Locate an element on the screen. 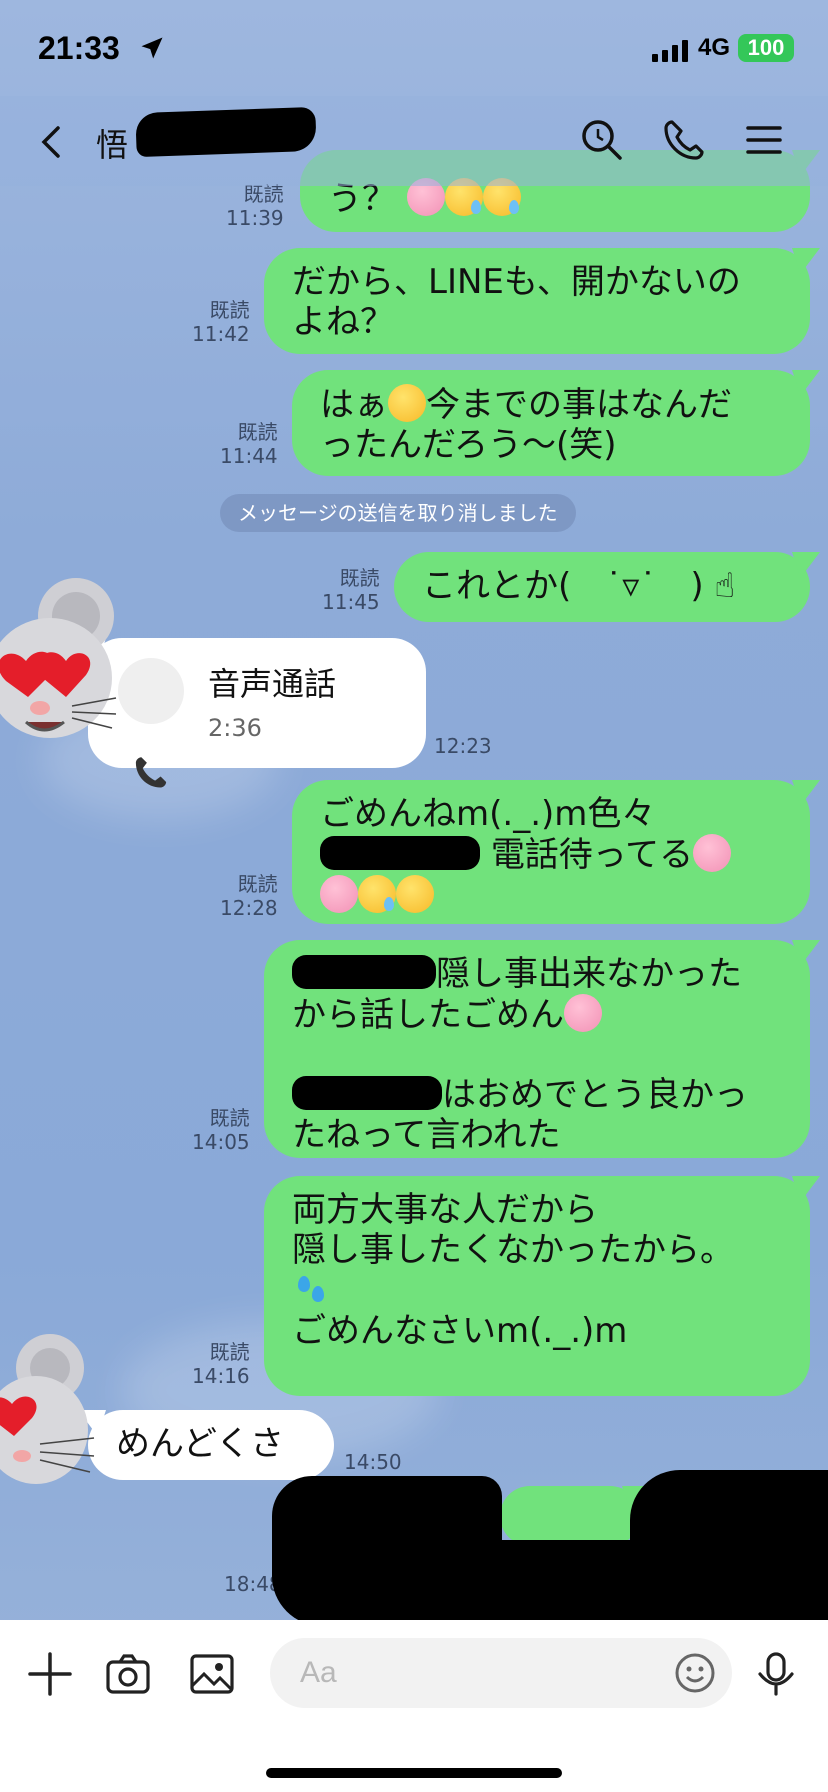 This screenshot has height=1792, width=828. read-receipt: 既読 11:45 is located at coordinates (351, 590).